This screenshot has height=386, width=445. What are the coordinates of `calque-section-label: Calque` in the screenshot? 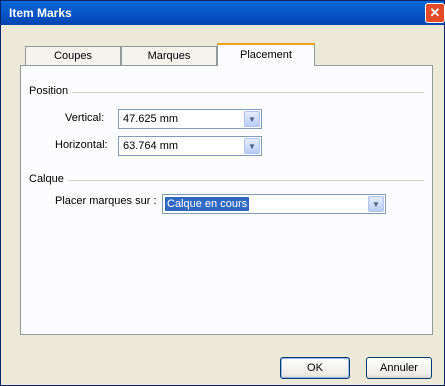 It's located at (48, 179).